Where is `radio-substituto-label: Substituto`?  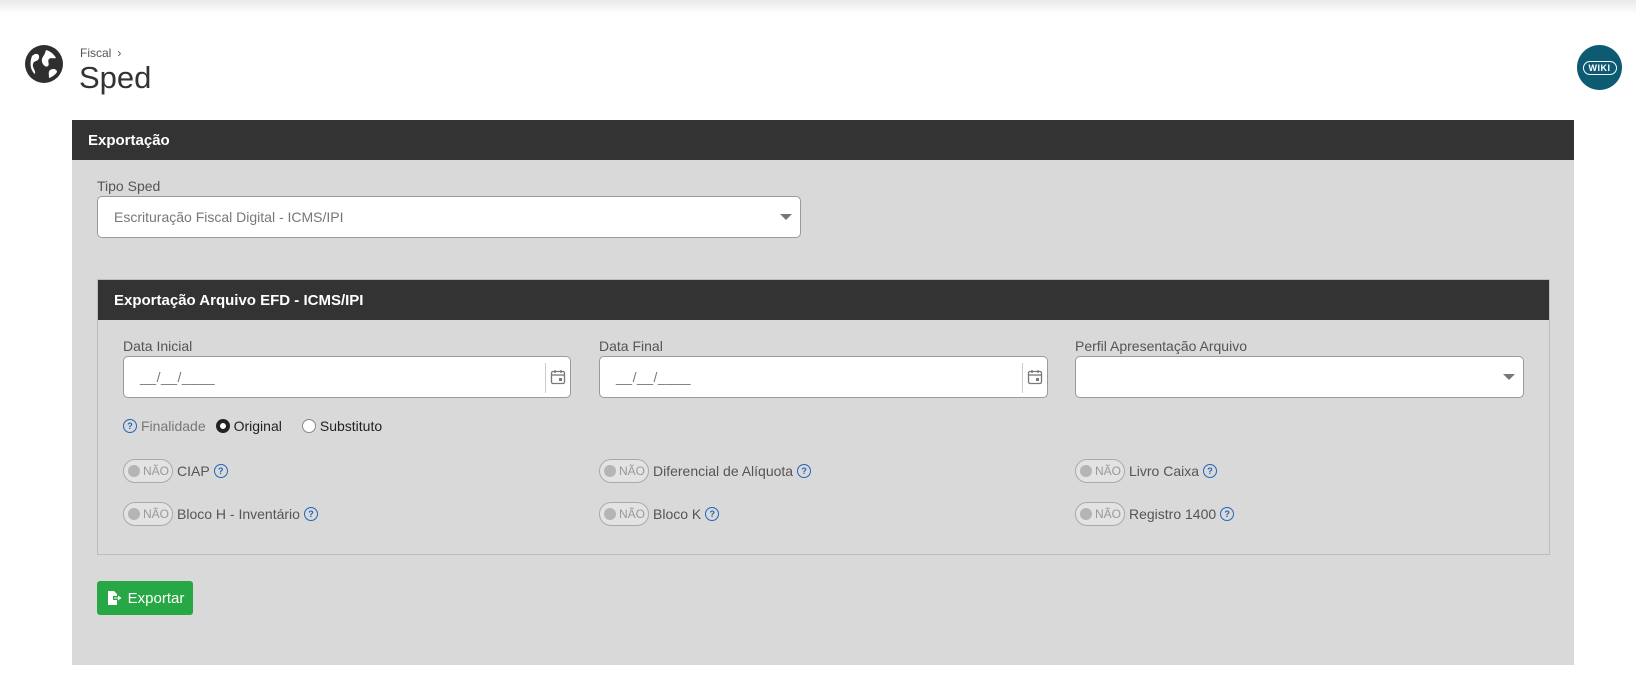
radio-substituto-label: Substituto is located at coordinates (351, 426).